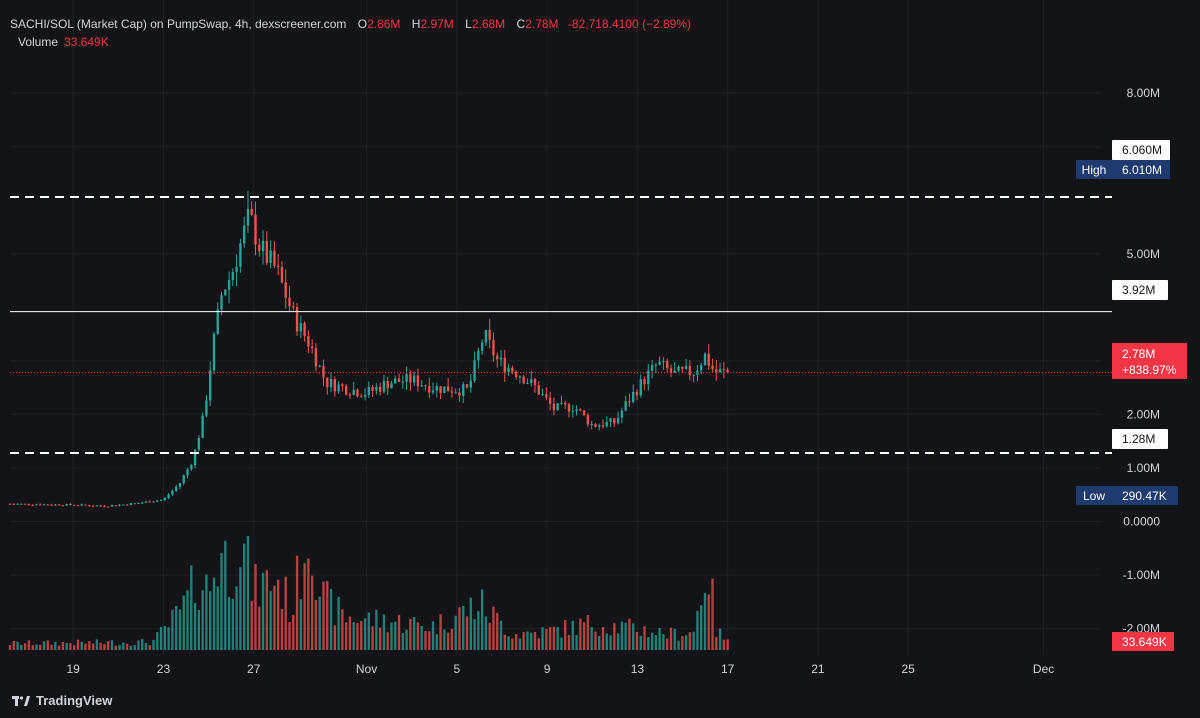  Describe the element at coordinates (1094, 496) in the screenshot. I see `low-tag-label: Low` at that location.